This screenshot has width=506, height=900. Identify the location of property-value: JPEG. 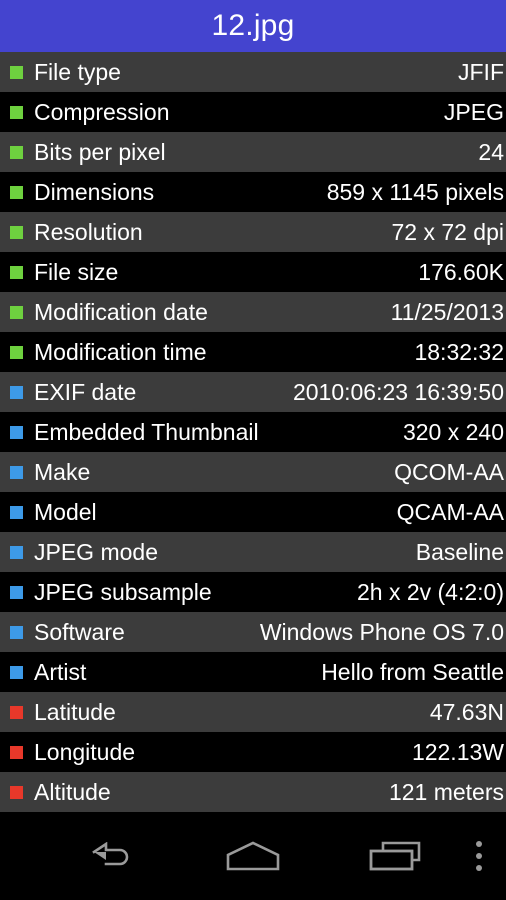
(473, 112).